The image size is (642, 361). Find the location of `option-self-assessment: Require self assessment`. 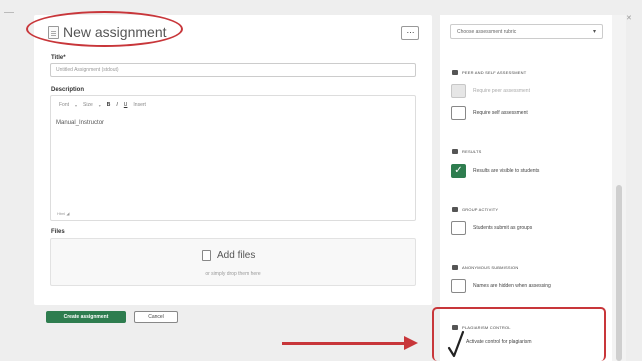

option-self-assessment: Require self assessment is located at coordinates (489, 113).